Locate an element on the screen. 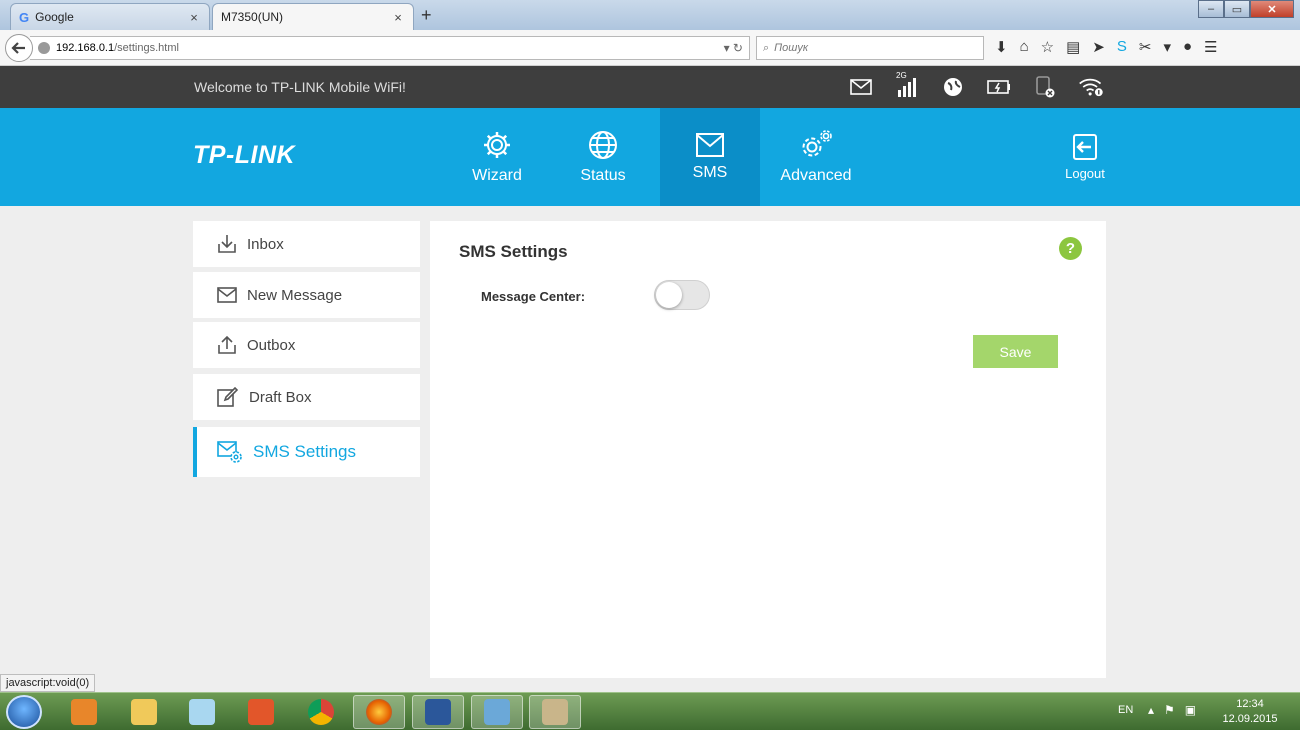 This screenshot has width=1300, height=730. word-icon is located at coordinates (438, 712).